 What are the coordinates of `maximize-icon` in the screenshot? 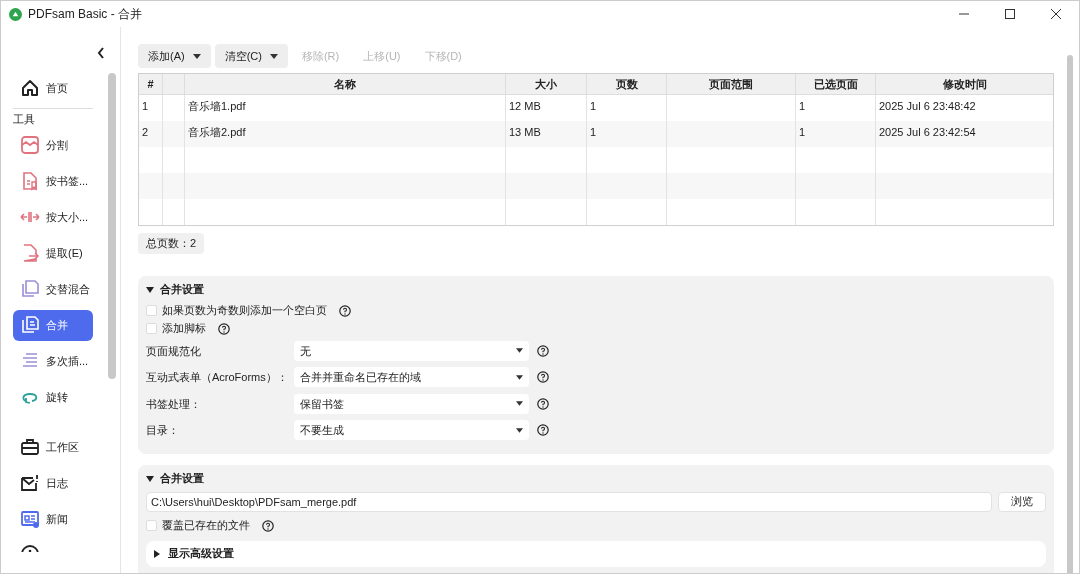 It's located at (1010, 14).